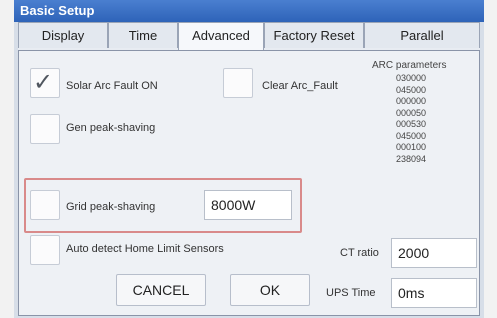 This screenshot has width=497, height=318. Describe the element at coordinates (300, 86) in the screenshot. I see `clear-arc-fault-label: Clear Arc_Fault` at that location.